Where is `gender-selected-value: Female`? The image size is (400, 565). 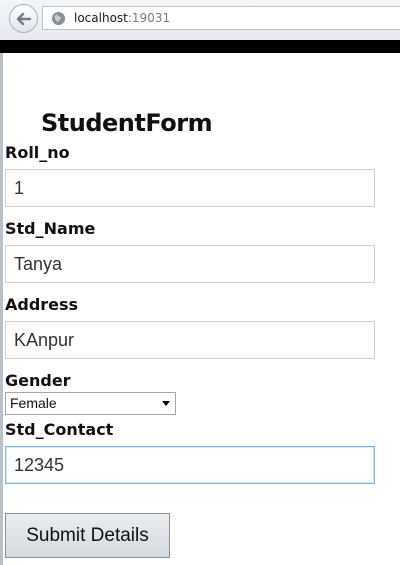 gender-selected-value: Female is located at coordinates (33, 403).